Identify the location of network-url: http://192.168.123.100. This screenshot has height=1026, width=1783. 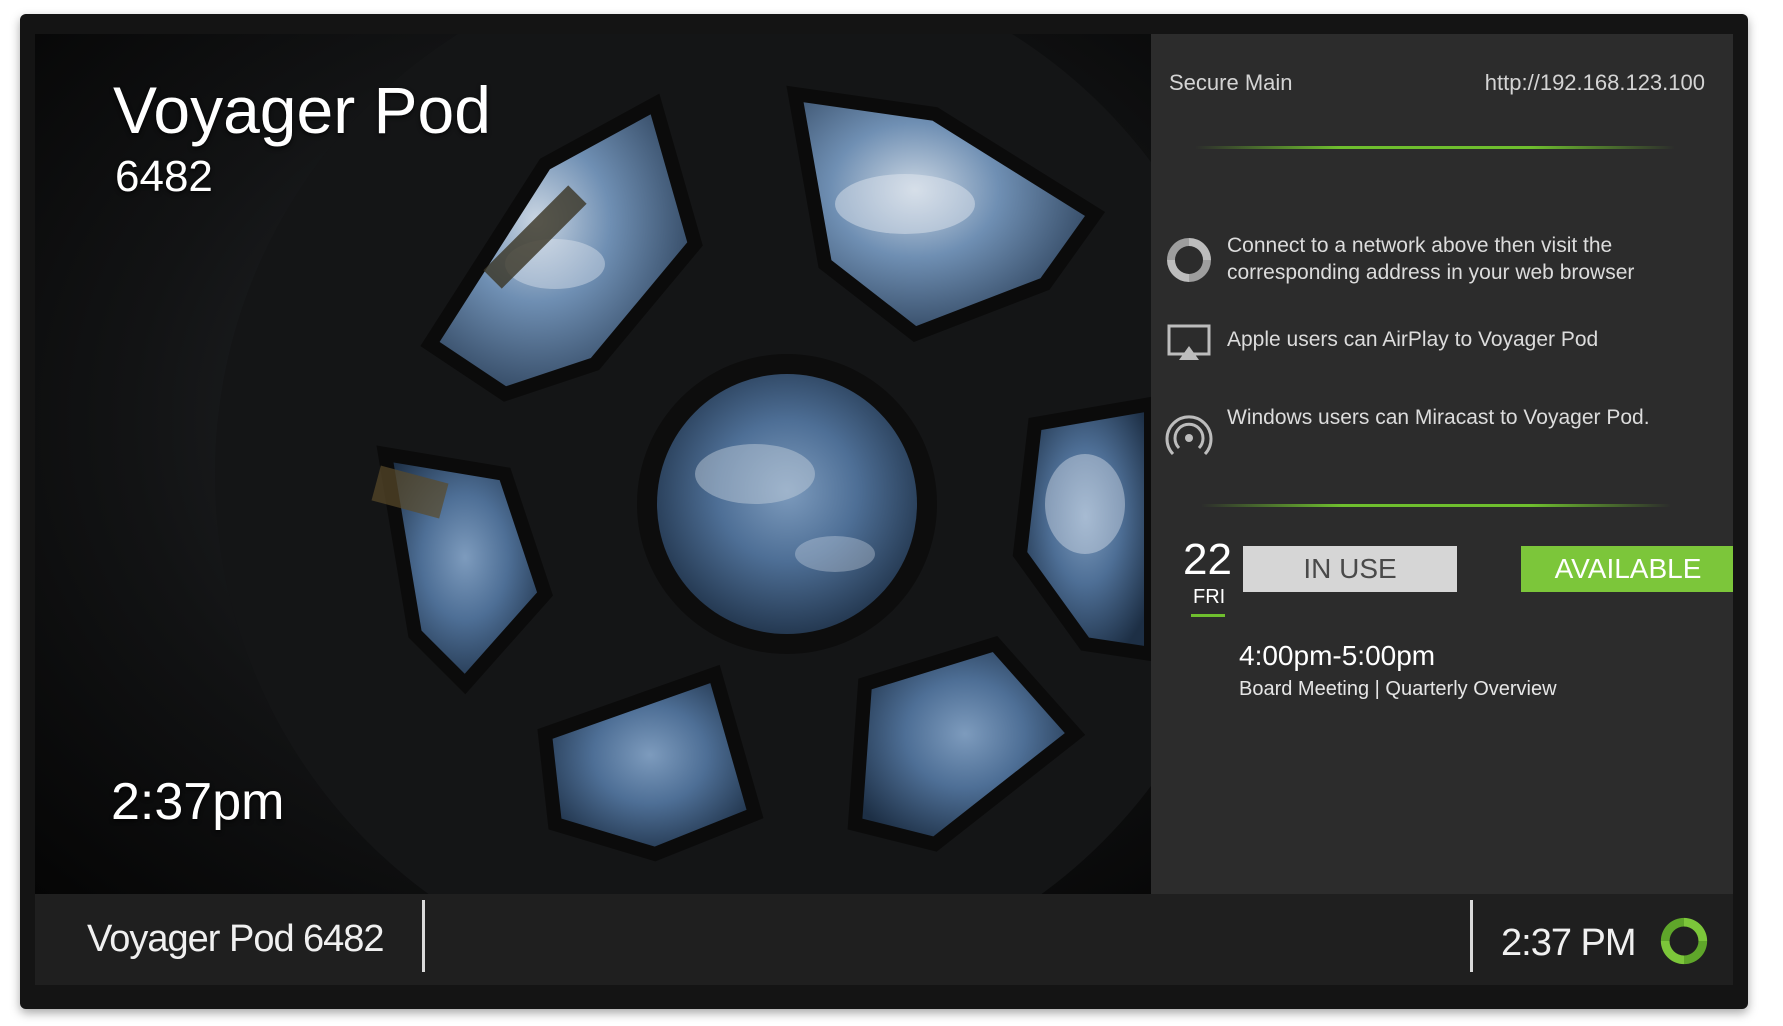
(1594, 82).